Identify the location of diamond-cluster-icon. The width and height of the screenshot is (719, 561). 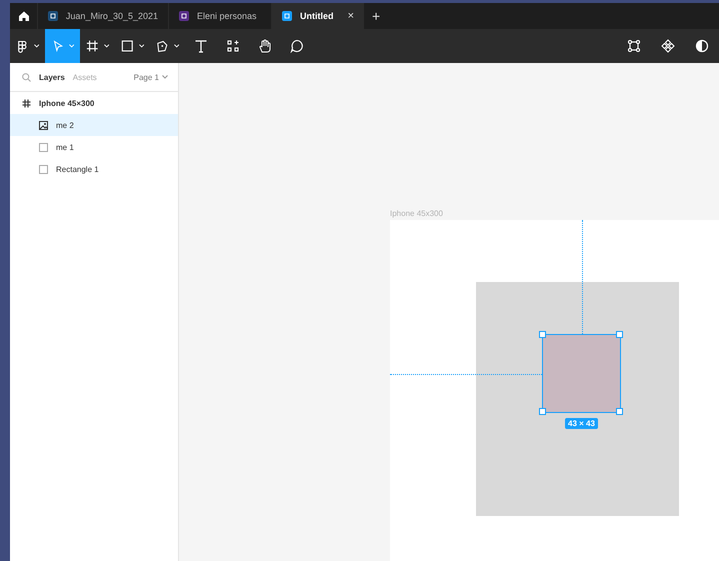
(668, 46).